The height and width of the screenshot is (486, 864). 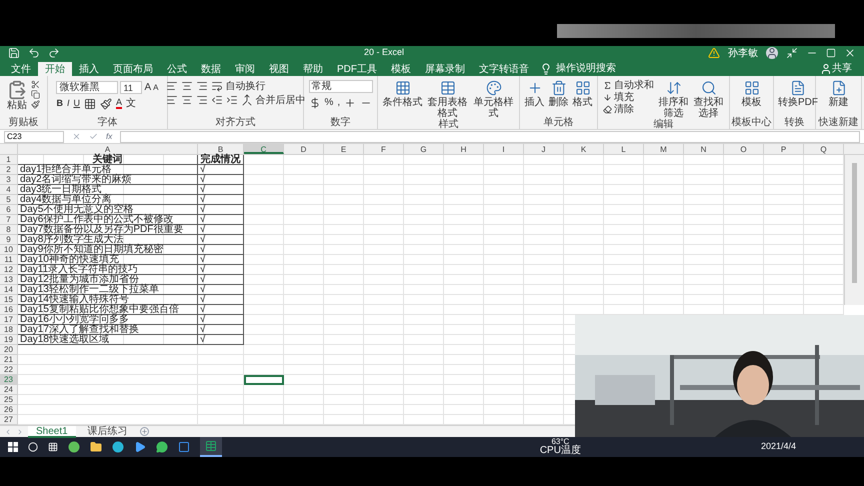 I want to click on editing-button: 自动求和, so click(x=628, y=85).